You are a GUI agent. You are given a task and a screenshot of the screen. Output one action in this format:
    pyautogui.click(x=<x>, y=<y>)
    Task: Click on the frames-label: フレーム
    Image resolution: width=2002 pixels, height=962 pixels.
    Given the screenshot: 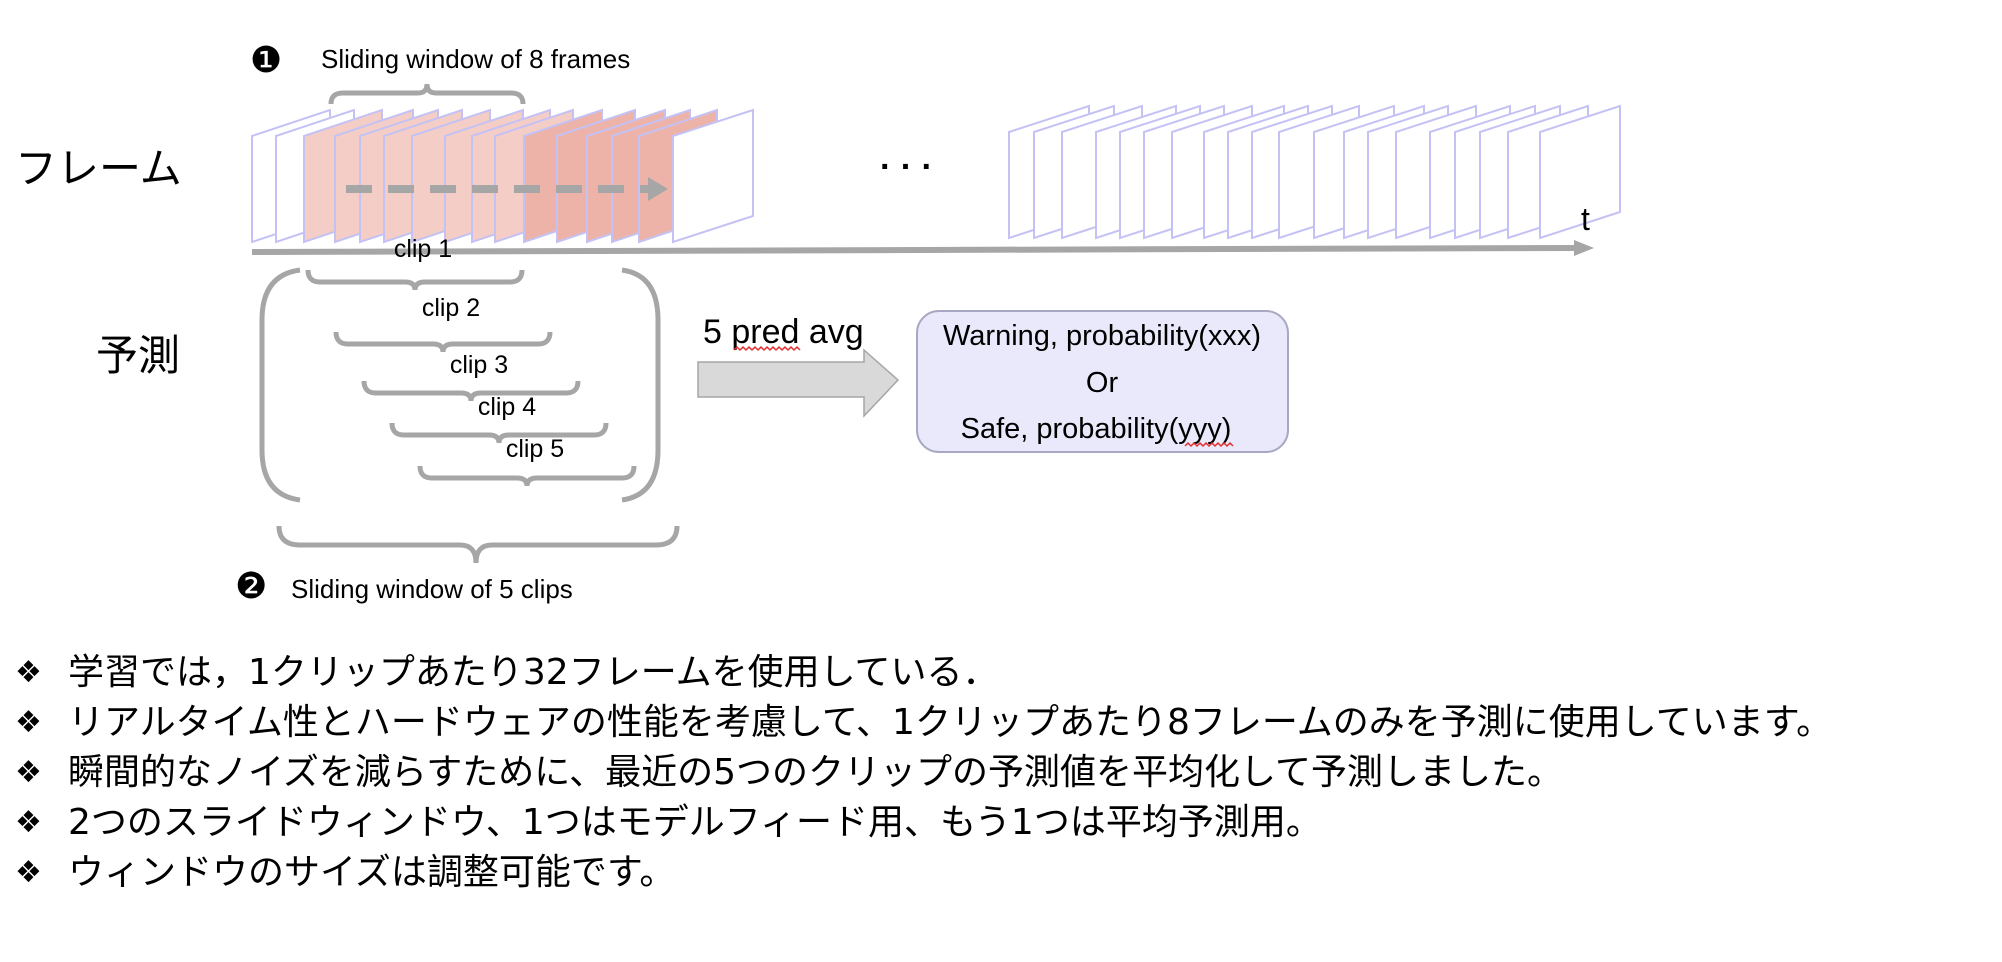 What is the action you would take?
    pyautogui.click(x=98, y=168)
    